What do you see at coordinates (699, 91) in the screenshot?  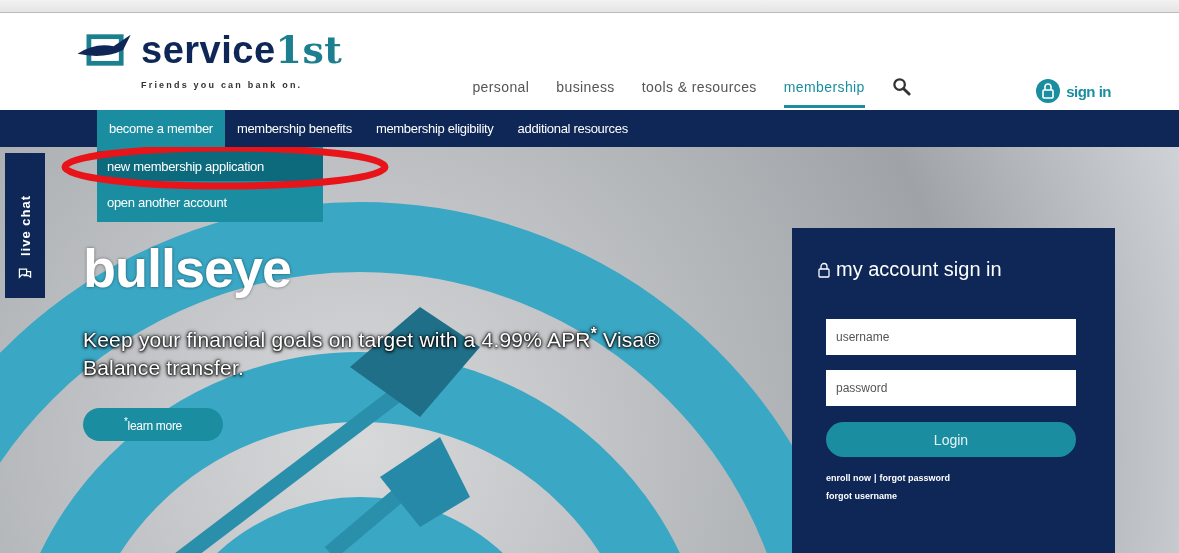 I see `nav-link: tools & resources` at bounding box center [699, 91].